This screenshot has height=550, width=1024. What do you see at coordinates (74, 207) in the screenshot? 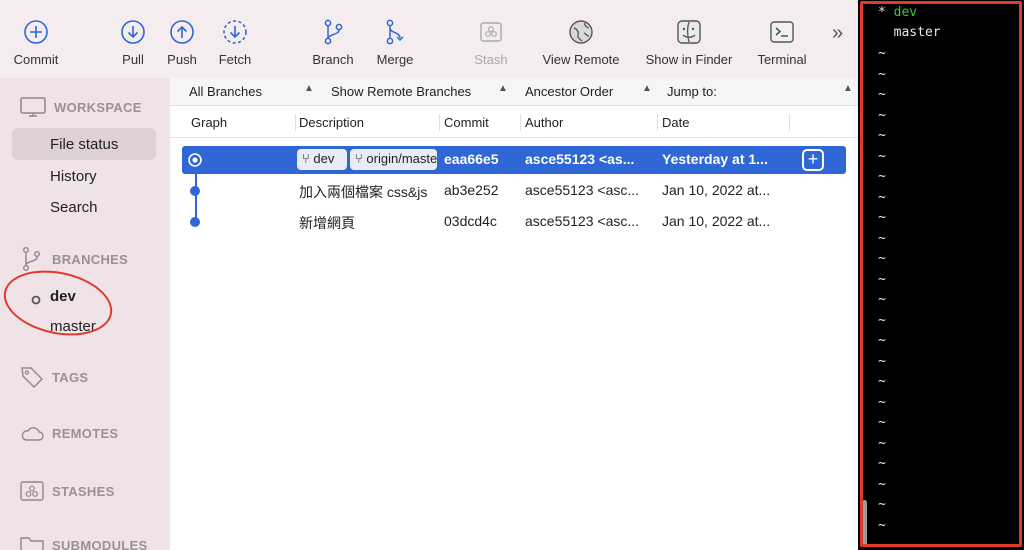
I see `sidebar-item-search: Search` at bounding box center [74, 207].